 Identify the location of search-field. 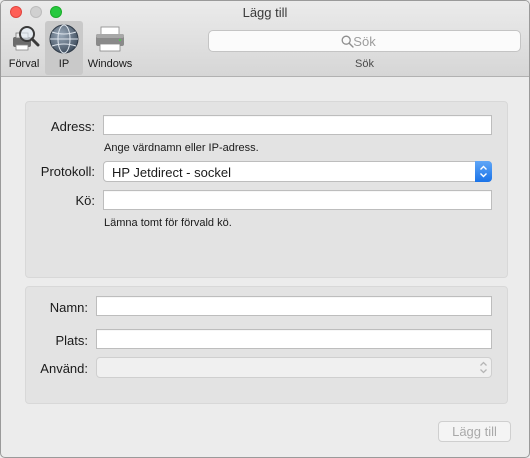
(364, 41).